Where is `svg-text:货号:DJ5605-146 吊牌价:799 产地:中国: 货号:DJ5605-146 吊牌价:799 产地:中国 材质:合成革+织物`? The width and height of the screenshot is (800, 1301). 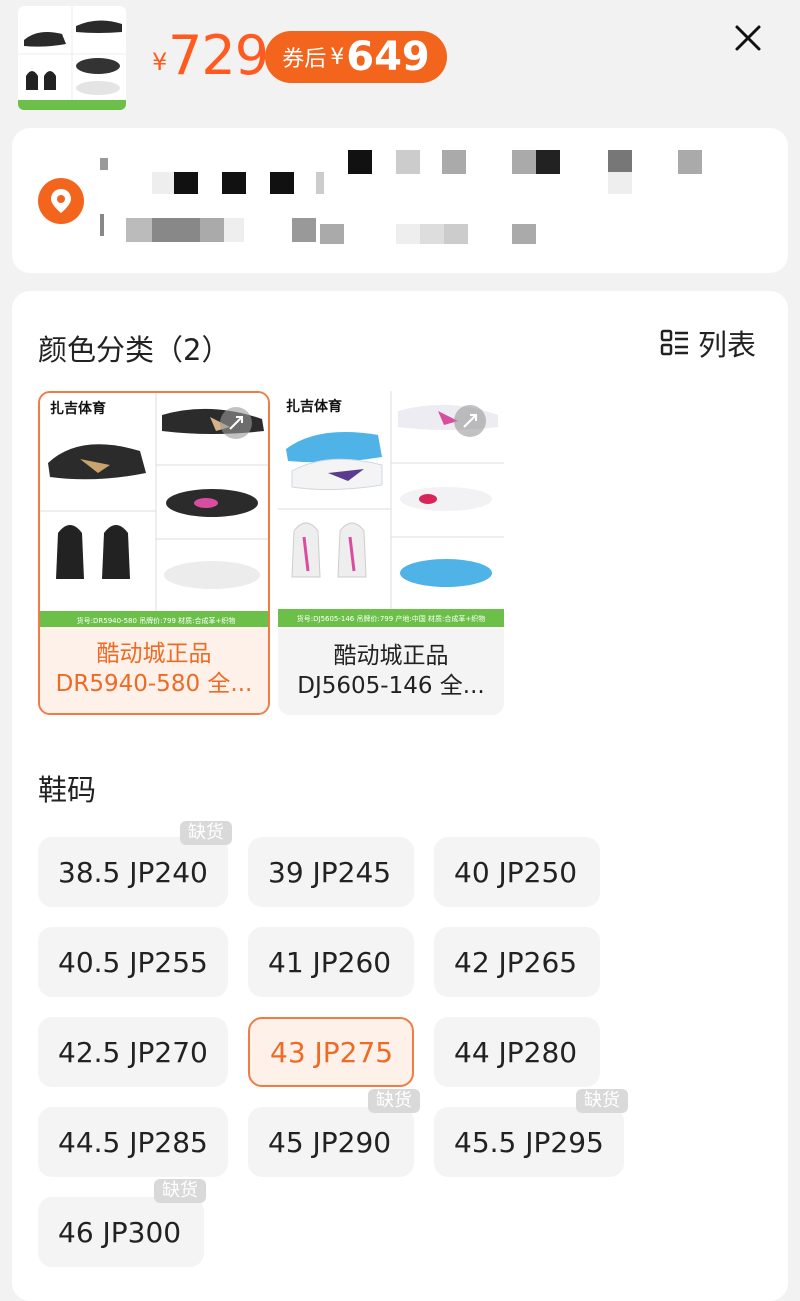
svg-text:货号:DJ5605-146 吊牌价:799 产地:中国: 货号:DJ5605-146 吊牌价:799 产地:中国 材质:合成革+织物 is located at coordinates (391, 618).